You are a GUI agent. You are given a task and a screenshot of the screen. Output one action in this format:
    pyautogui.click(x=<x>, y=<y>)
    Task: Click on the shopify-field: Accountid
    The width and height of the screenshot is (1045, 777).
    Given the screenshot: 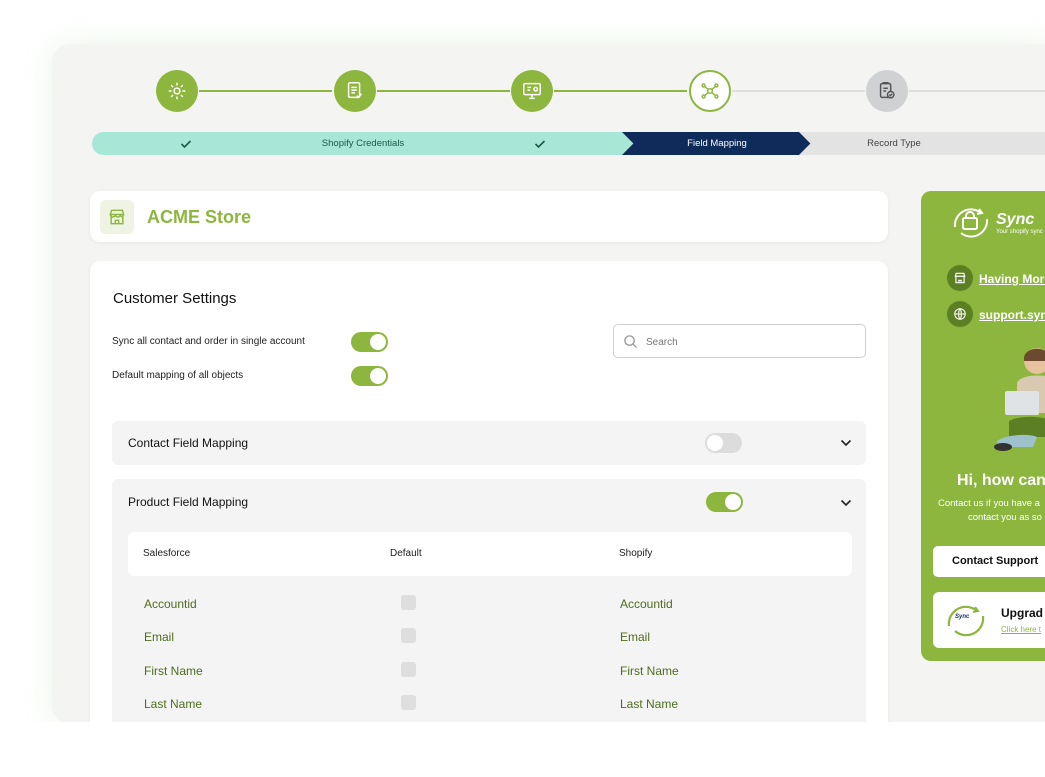 What is the action you would take?
    pyautogui.click(x=646, y=604)
    